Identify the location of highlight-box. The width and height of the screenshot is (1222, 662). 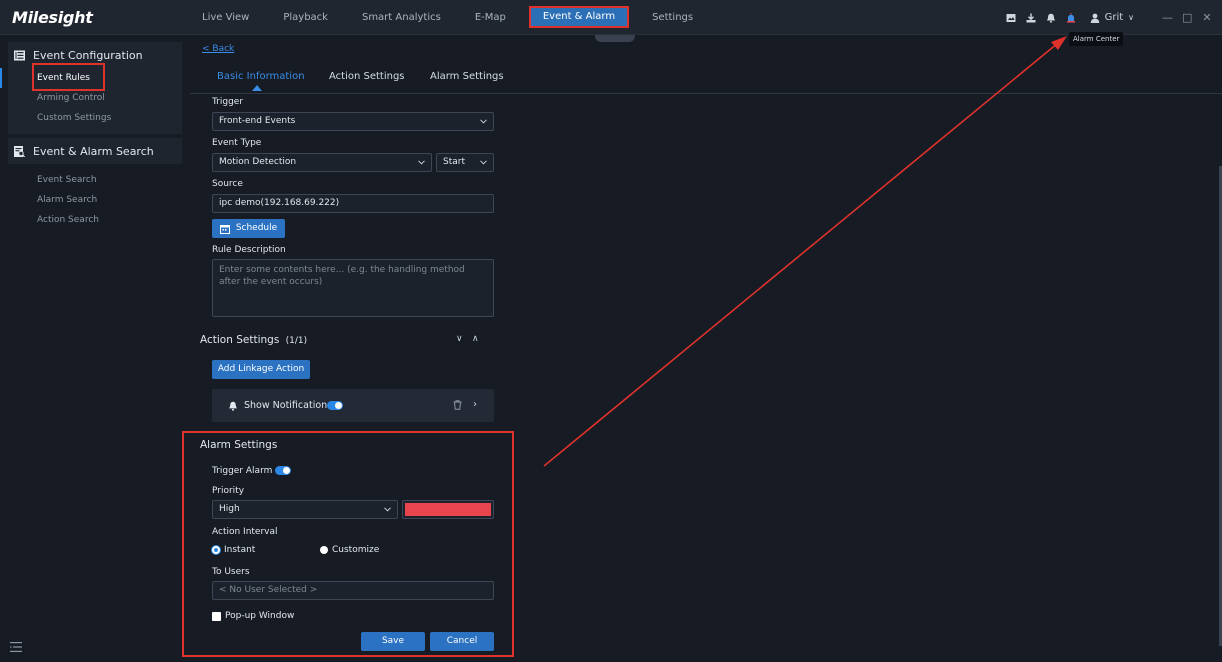
(68, 77).